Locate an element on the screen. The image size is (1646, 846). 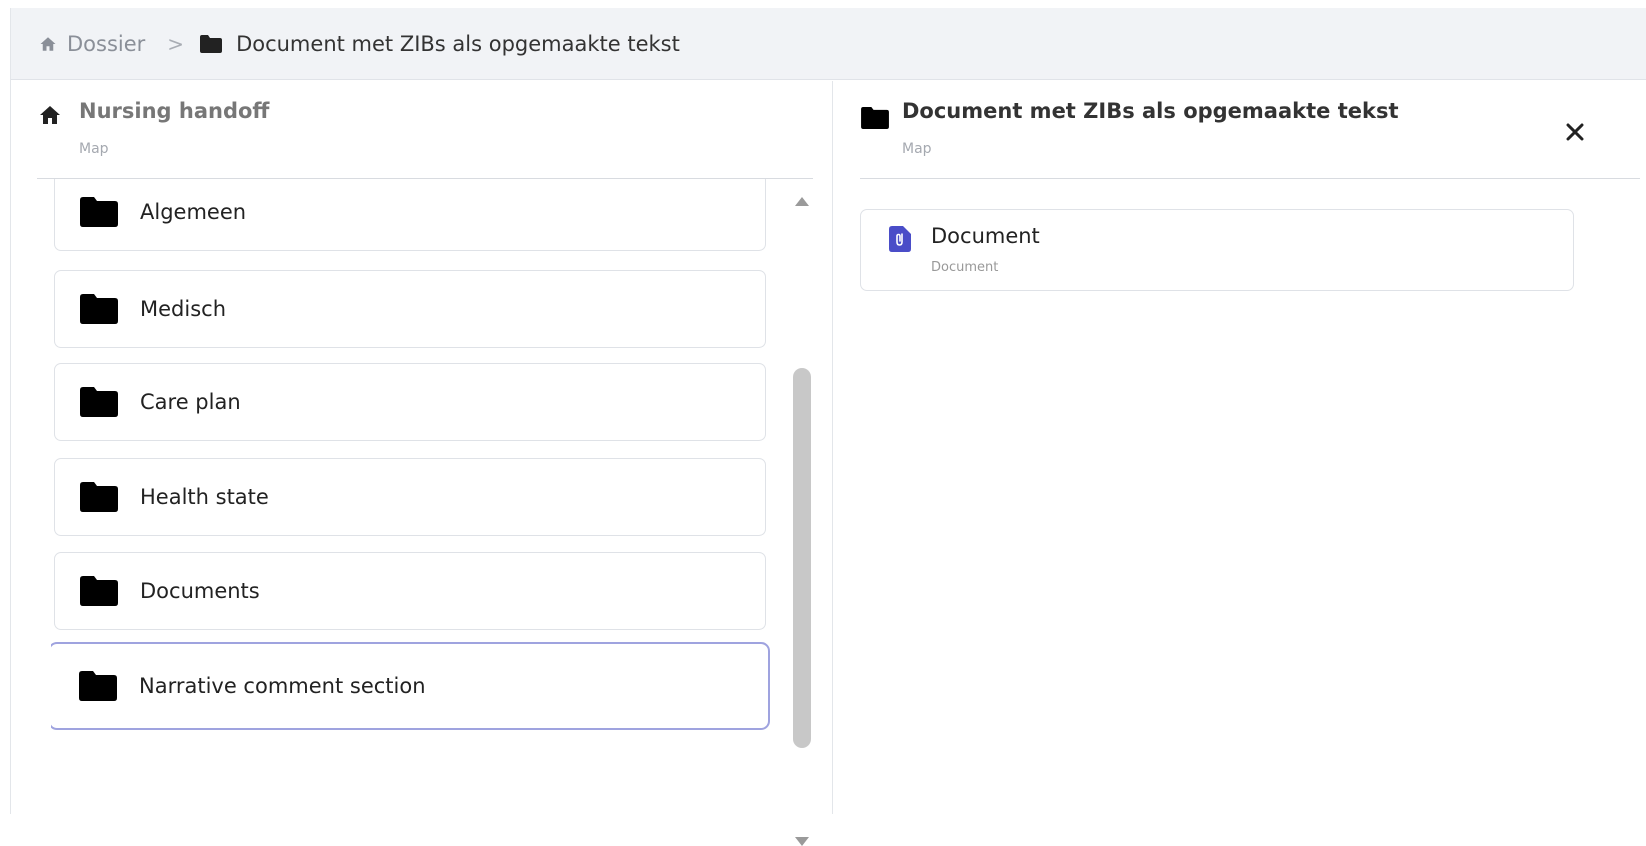
folder-item-algemeen: Algemeen is located at coordinates (410, 215).